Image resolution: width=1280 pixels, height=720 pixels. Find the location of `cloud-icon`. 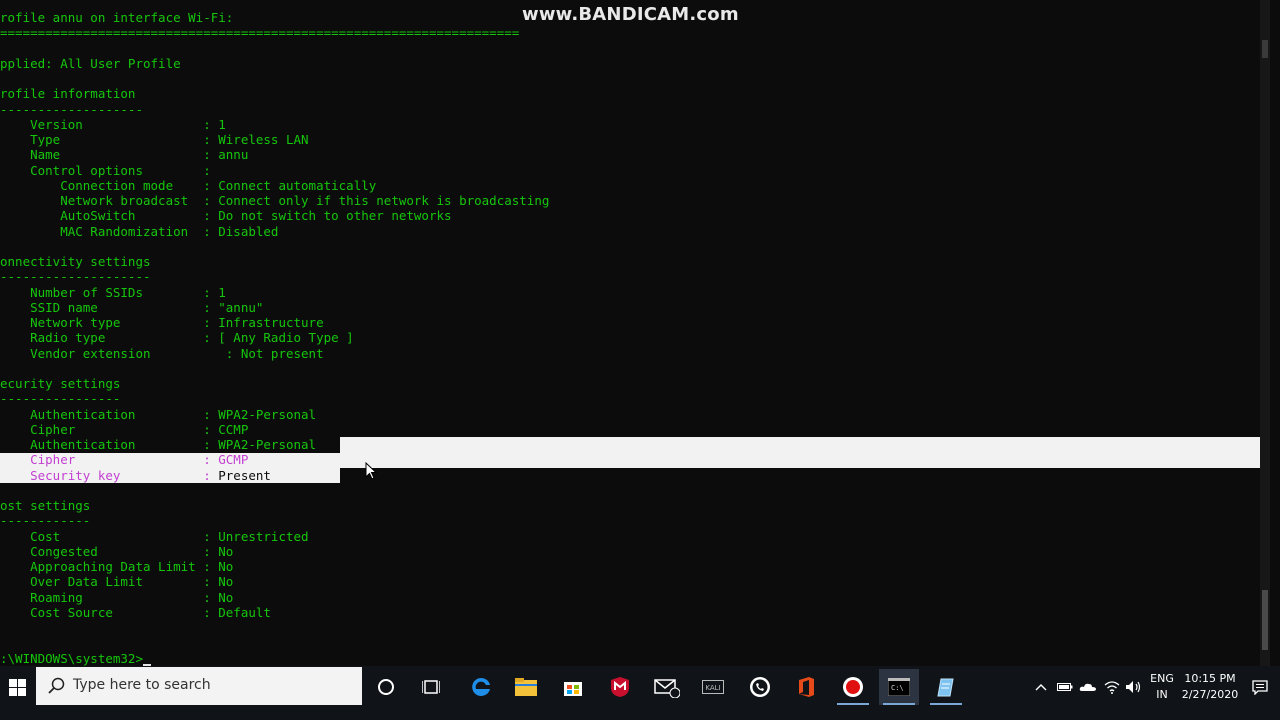

cloud-icon is located at coordinates (1087, 687).